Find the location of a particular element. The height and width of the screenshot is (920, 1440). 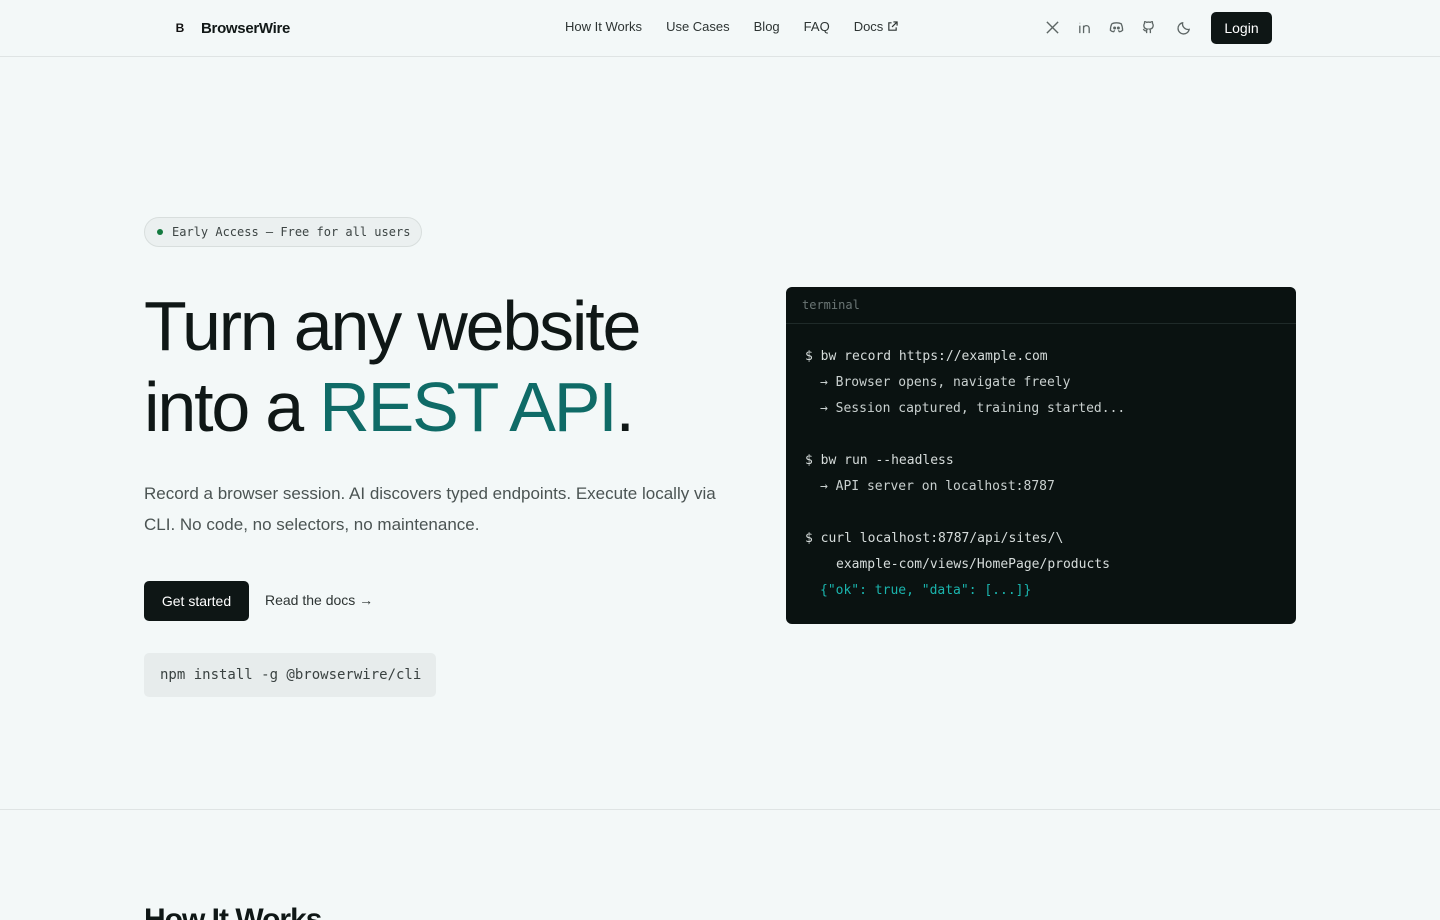

login-button: Login is located at coordinates (1241, 28).